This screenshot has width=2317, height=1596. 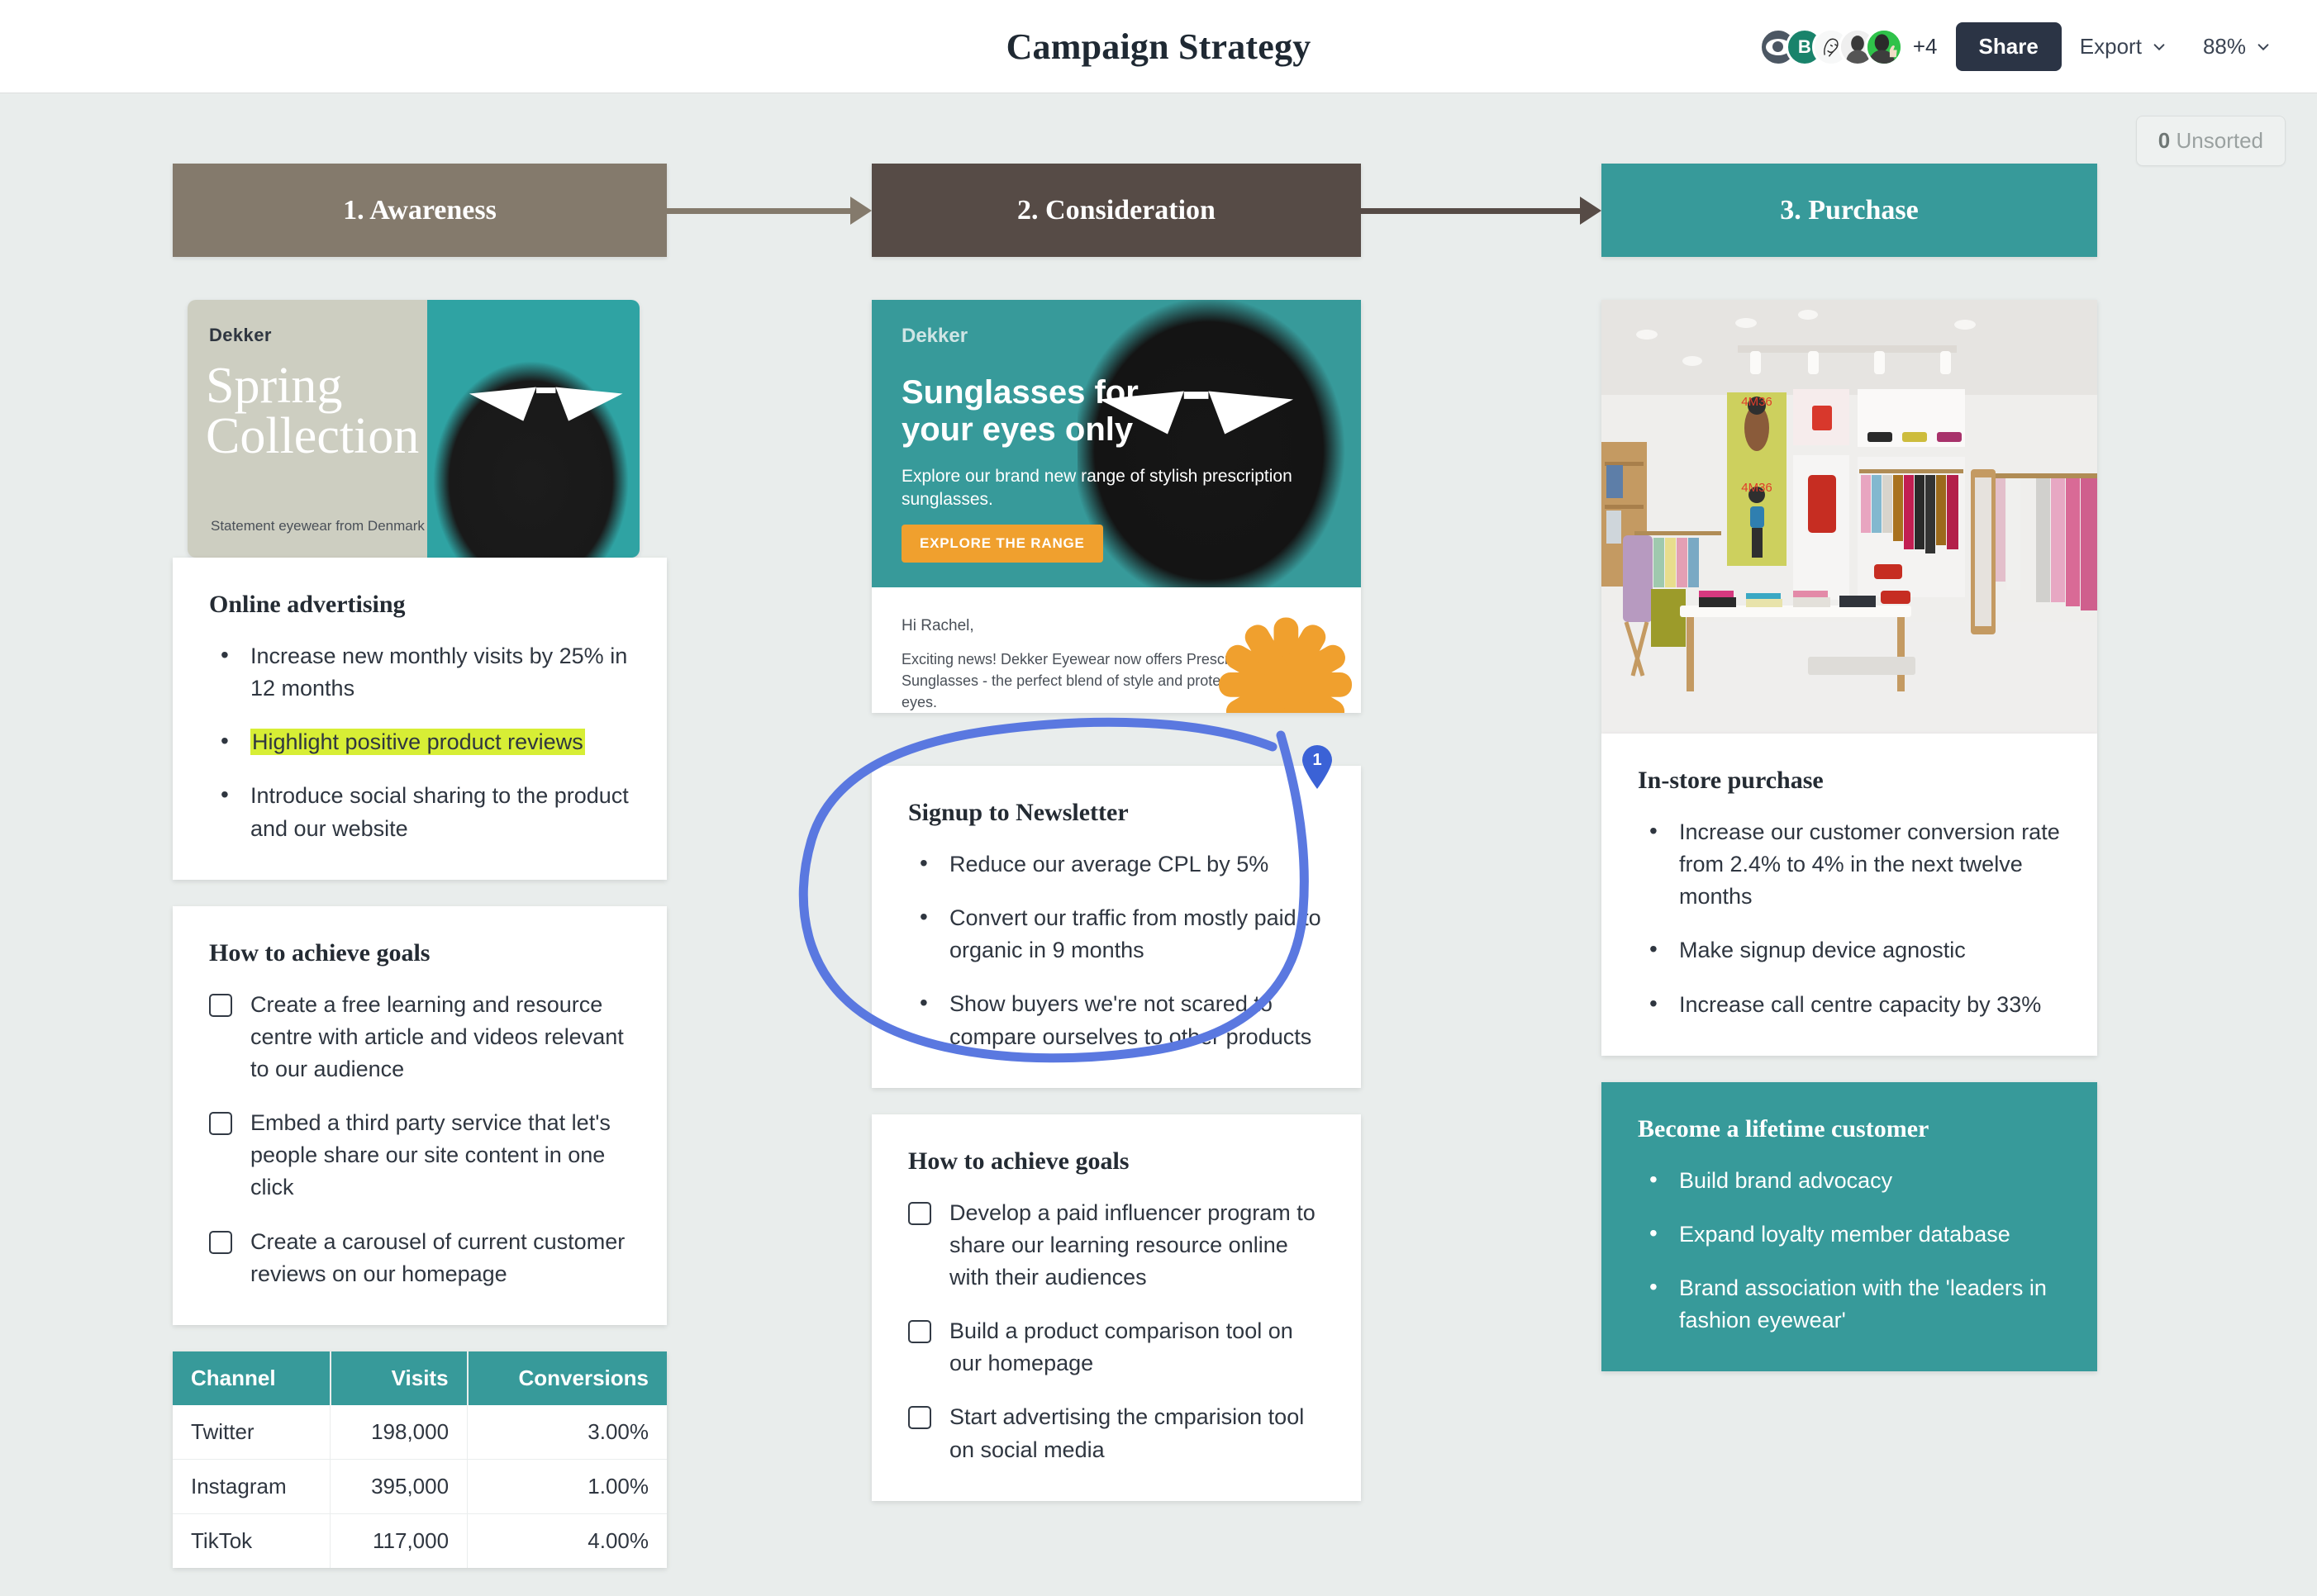 What do you see at coordinates (618, 1540) in the screenshot?
I see `cell-conversions: 4.00%` at bounding box center [618, 1540].